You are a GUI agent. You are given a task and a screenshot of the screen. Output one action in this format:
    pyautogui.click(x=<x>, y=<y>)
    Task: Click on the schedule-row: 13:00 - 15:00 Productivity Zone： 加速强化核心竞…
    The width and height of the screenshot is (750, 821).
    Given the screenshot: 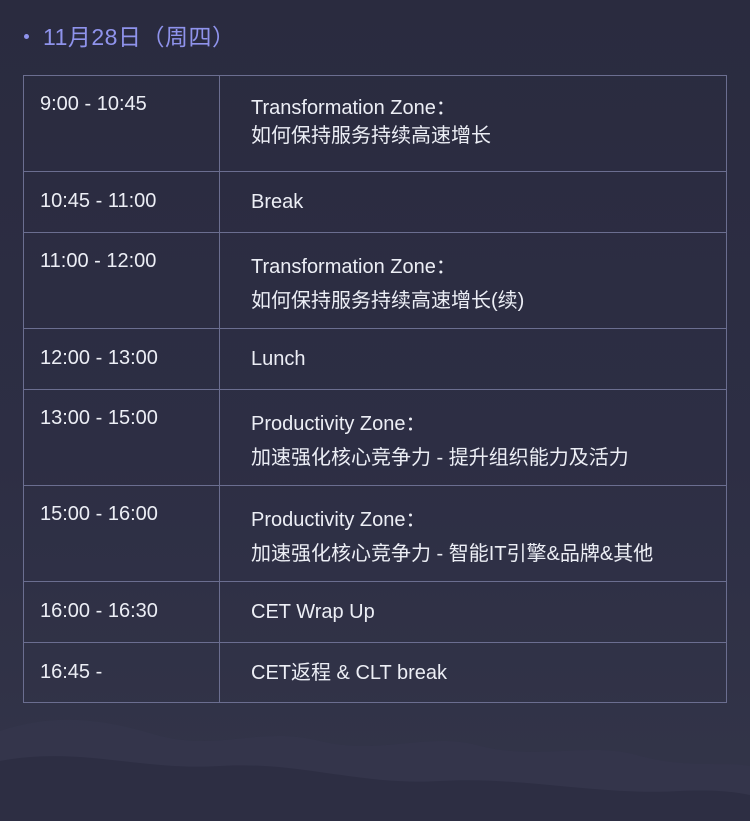 What is the action you would take?
    pyautogui.click(x=375, y=438)
    